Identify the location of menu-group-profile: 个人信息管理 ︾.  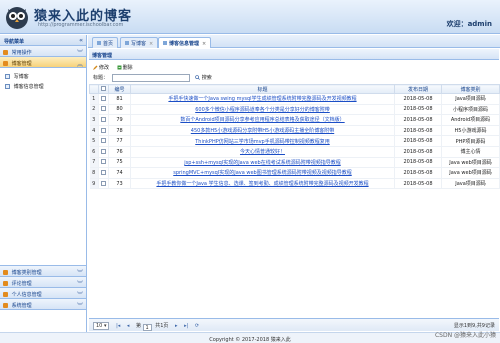
(43, 293).